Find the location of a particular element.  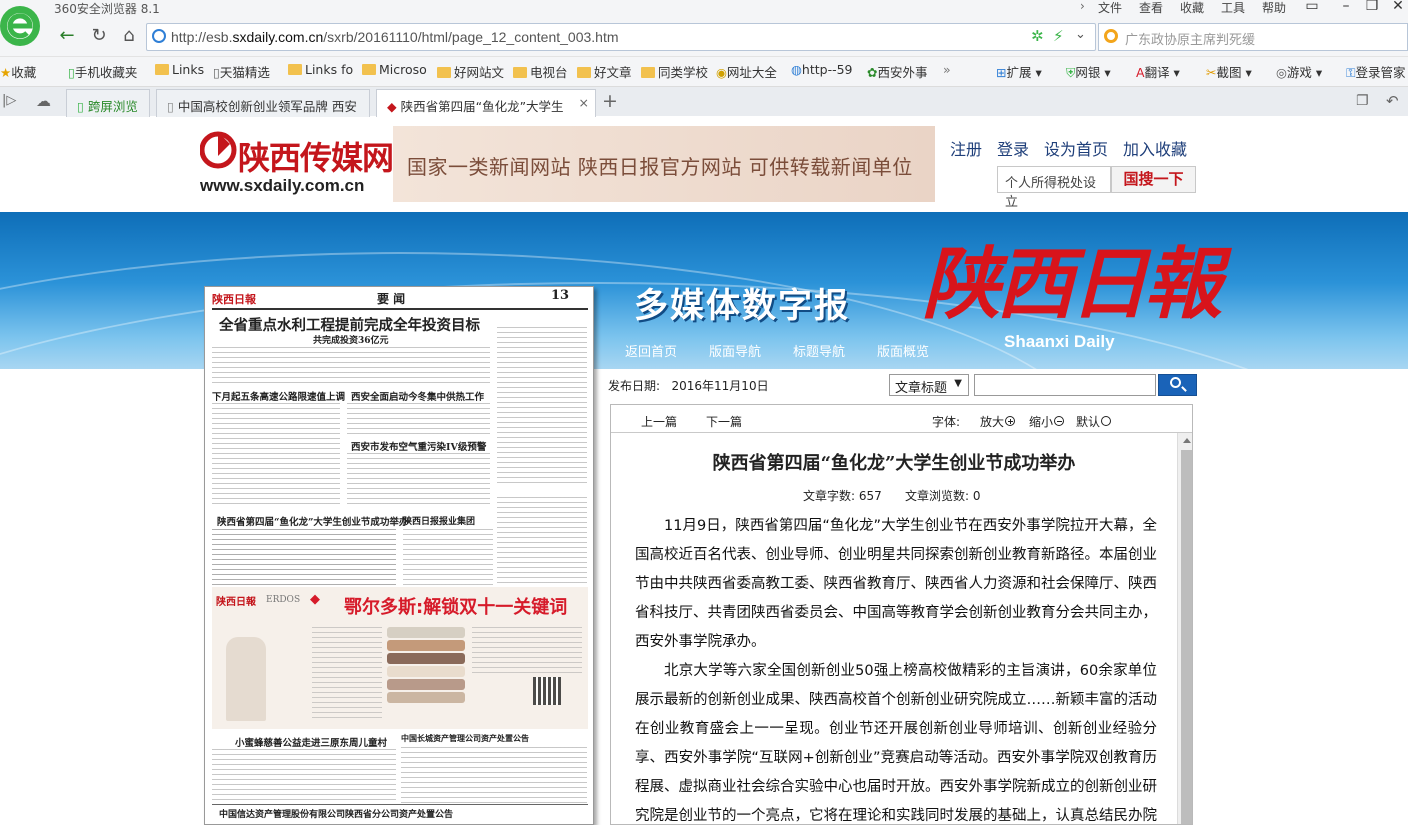

next-article-link: 下一篇 is located at coordinates (724, 421).